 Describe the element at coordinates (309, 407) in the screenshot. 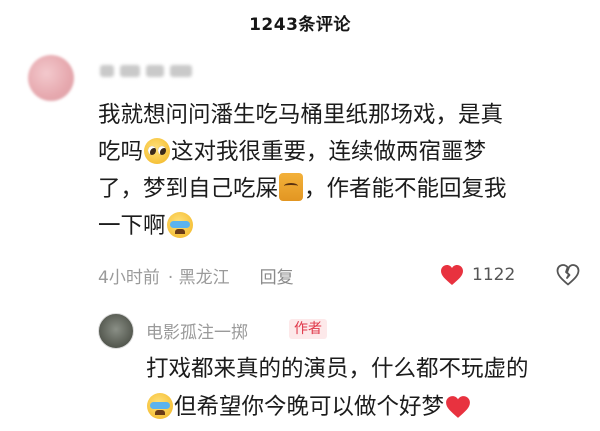

I see `reply-text-line: 但希望你今晚可以做个好梦` at that location.